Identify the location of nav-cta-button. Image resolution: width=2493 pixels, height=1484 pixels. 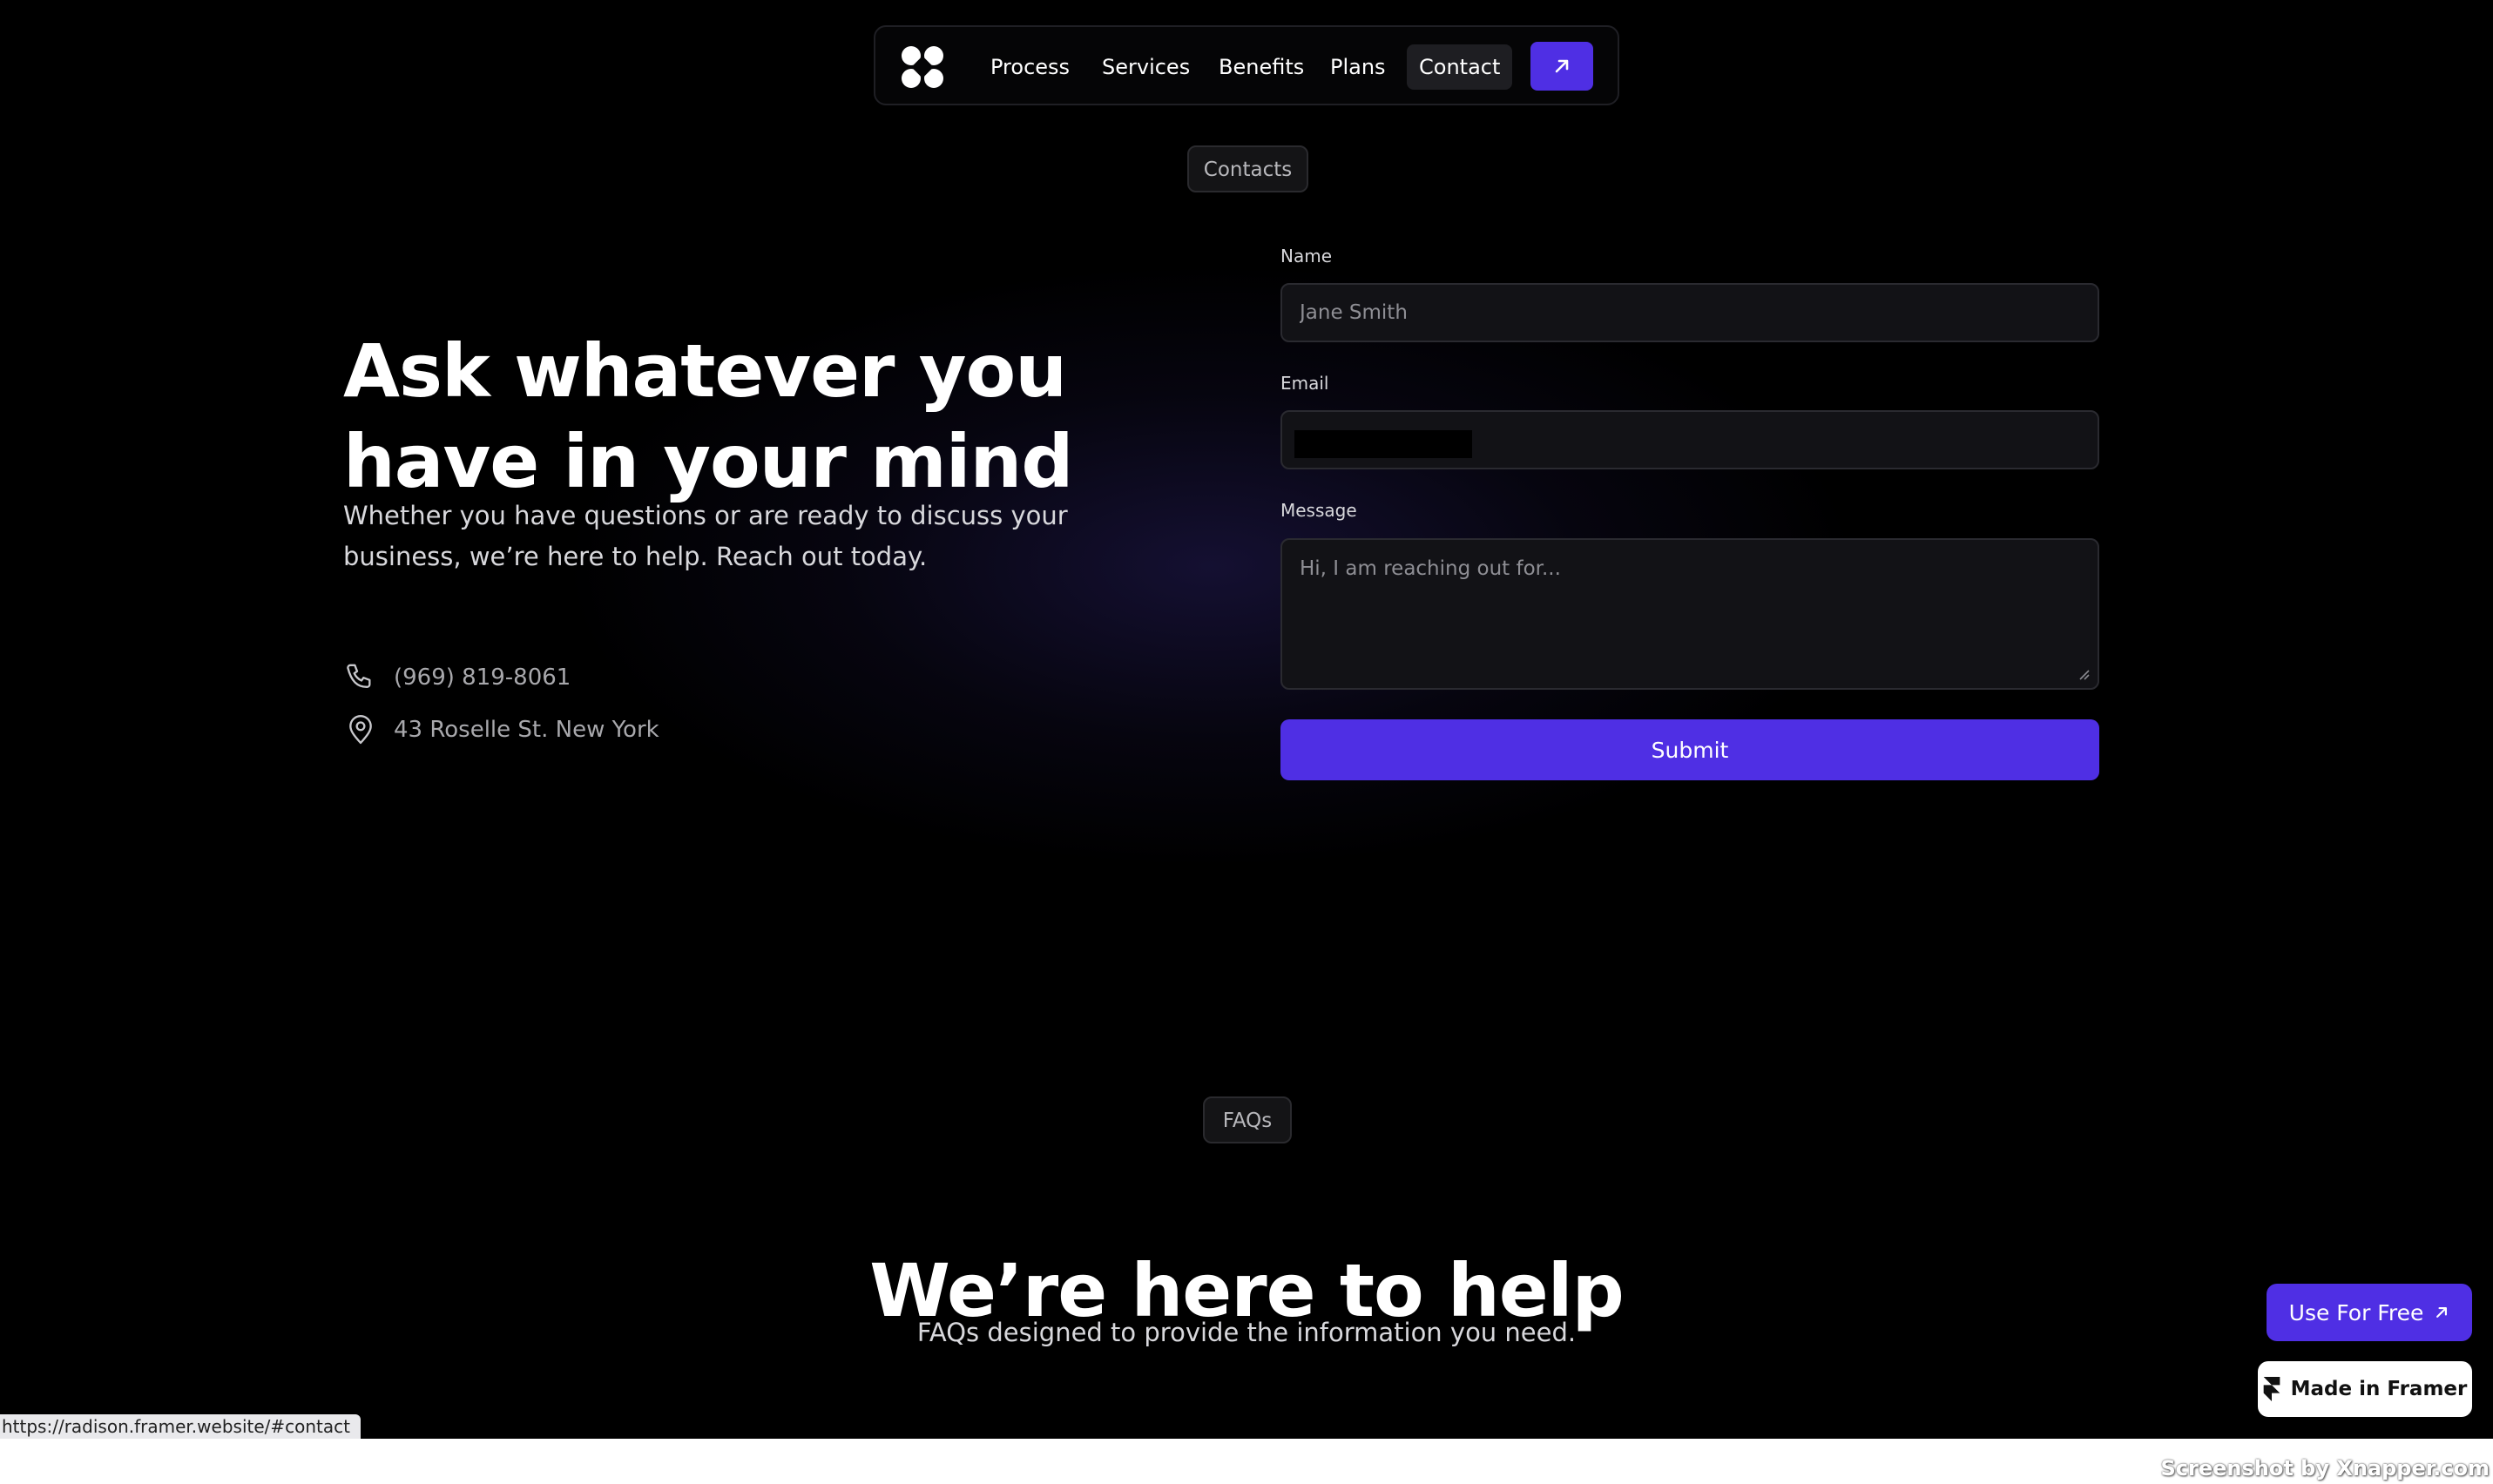
(1562, 67).